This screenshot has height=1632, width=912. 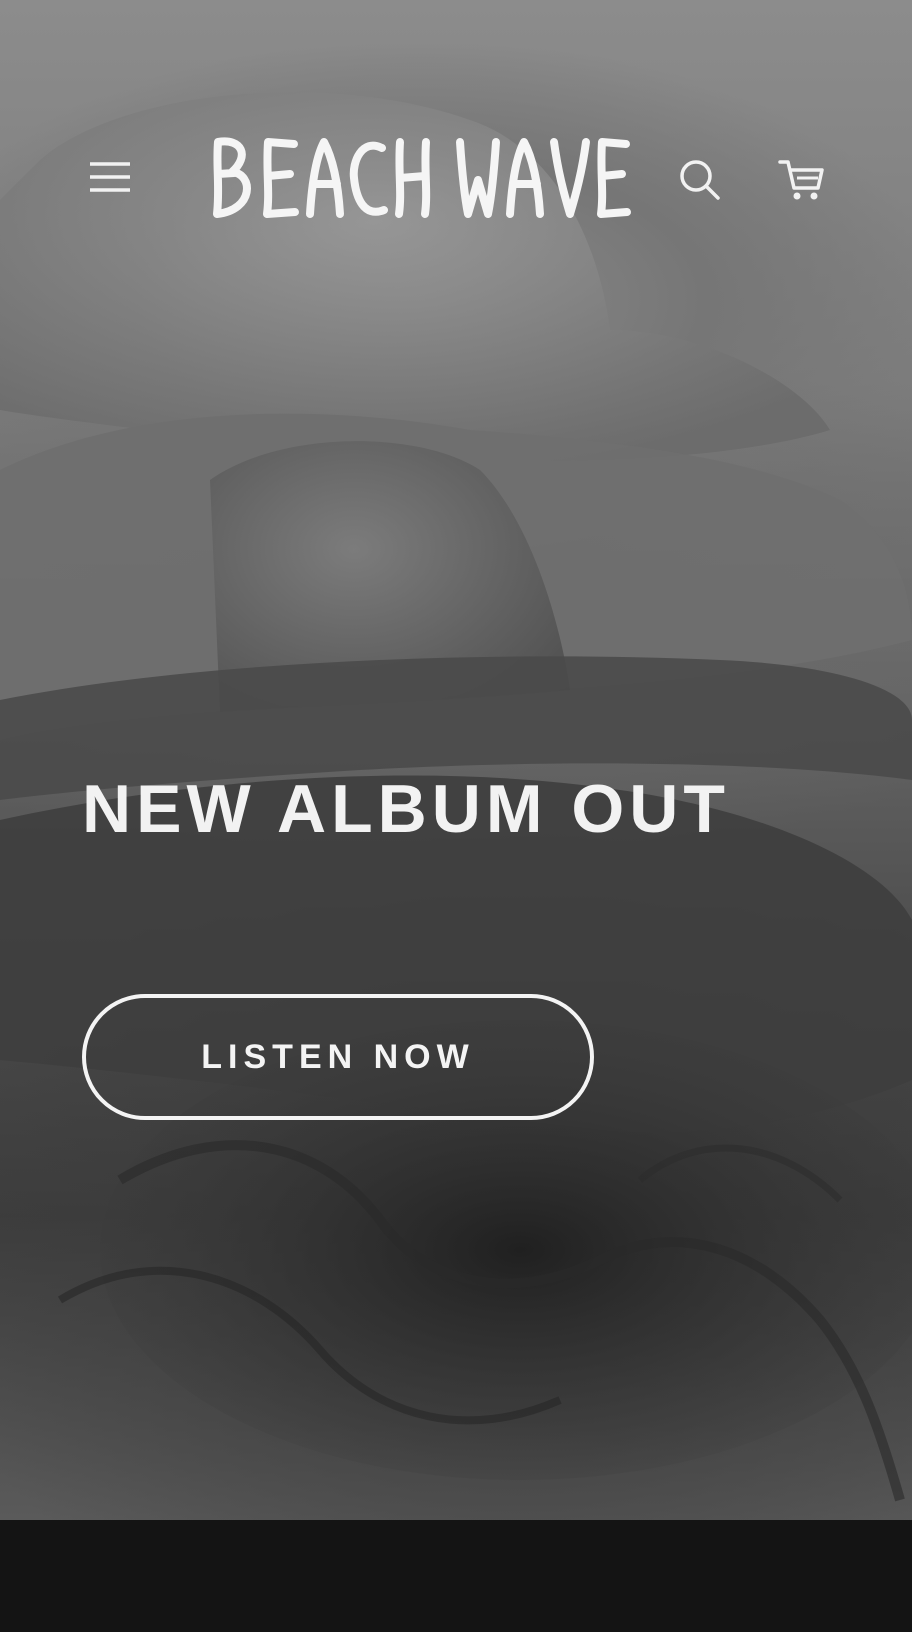 What do you see at coordinates (801, 179) in the screenshot?
I see `cart-icon` at bounding box center [801, 179].